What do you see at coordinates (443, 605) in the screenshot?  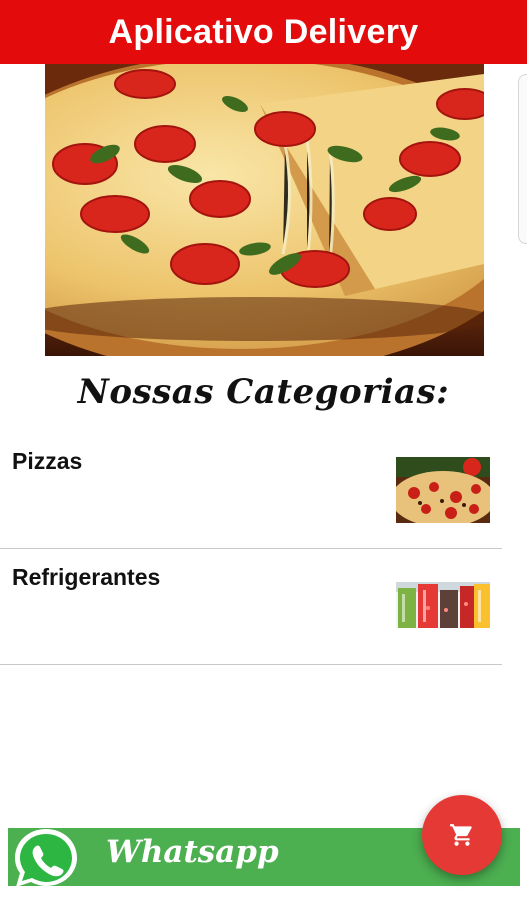 I see `soda-thumbnail` at bounding box center [443, 605].